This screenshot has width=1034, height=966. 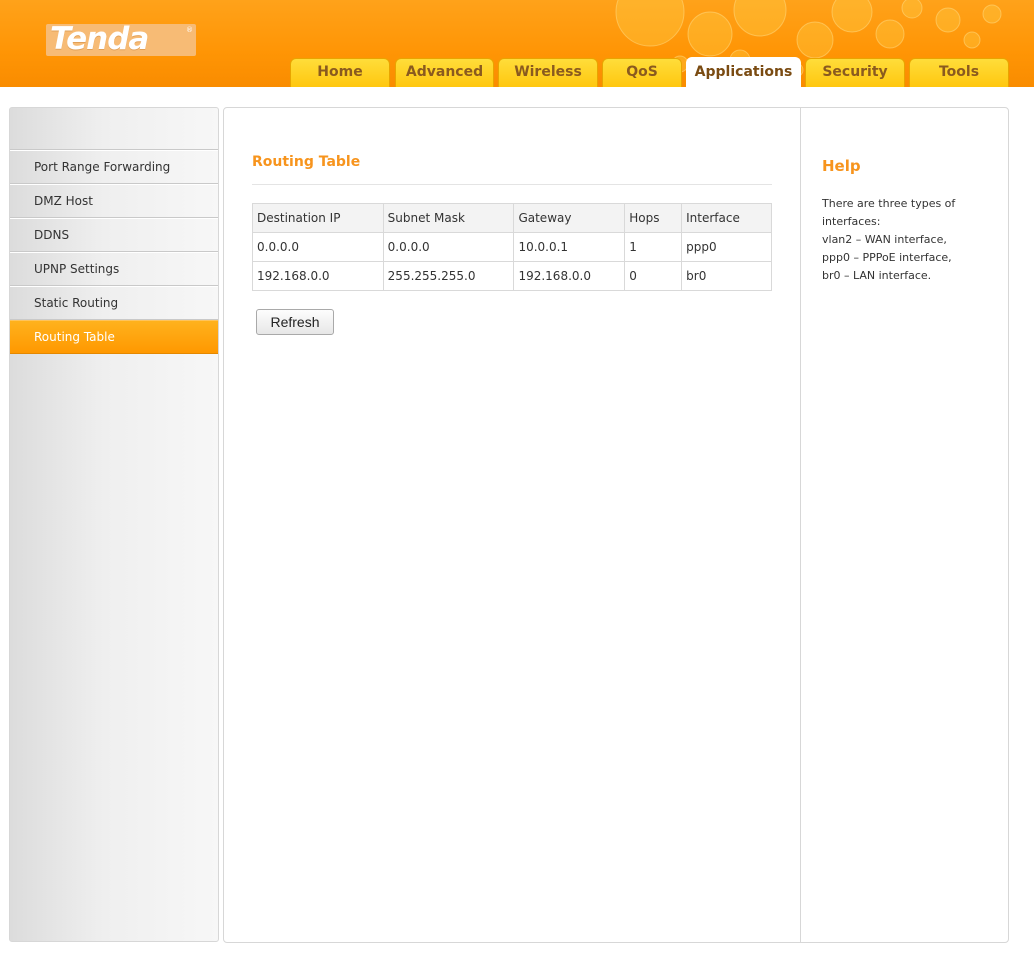 I want to click on cell-interface: ppp0, so click(x=726, y=247).